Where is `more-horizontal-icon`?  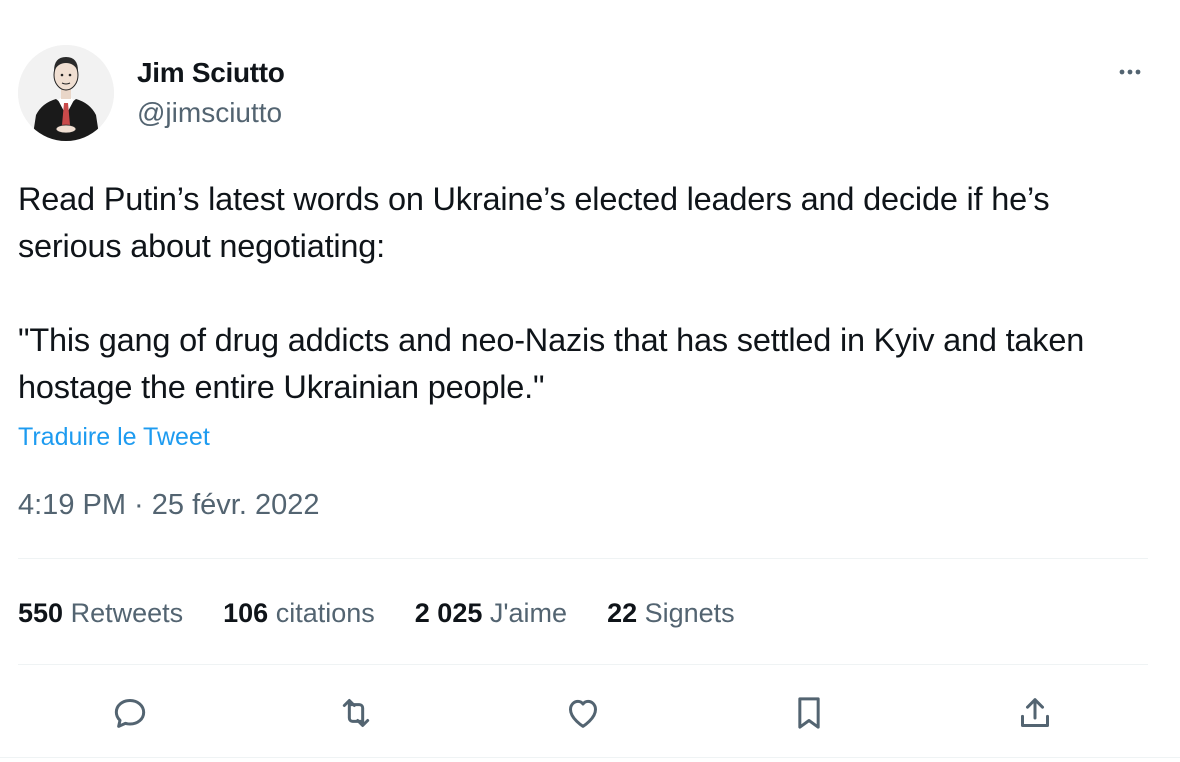
more-horizontal-icon is located at coordinates (1130, 72).